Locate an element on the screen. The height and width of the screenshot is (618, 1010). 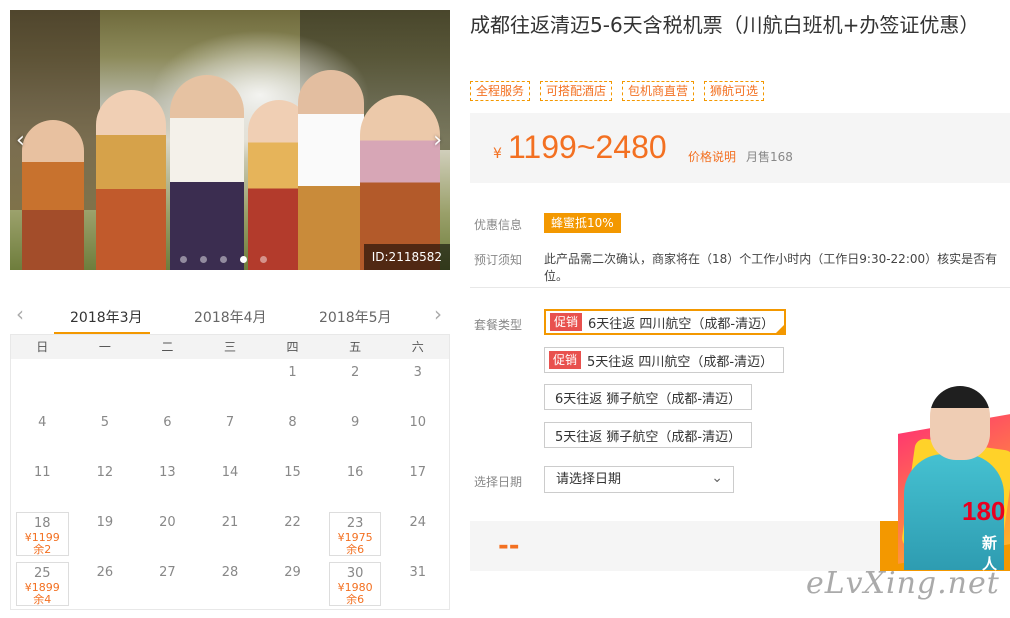
price-panel: ¥ 1199~2480 价格说明 月售168 is located at coordinates (740, 148).